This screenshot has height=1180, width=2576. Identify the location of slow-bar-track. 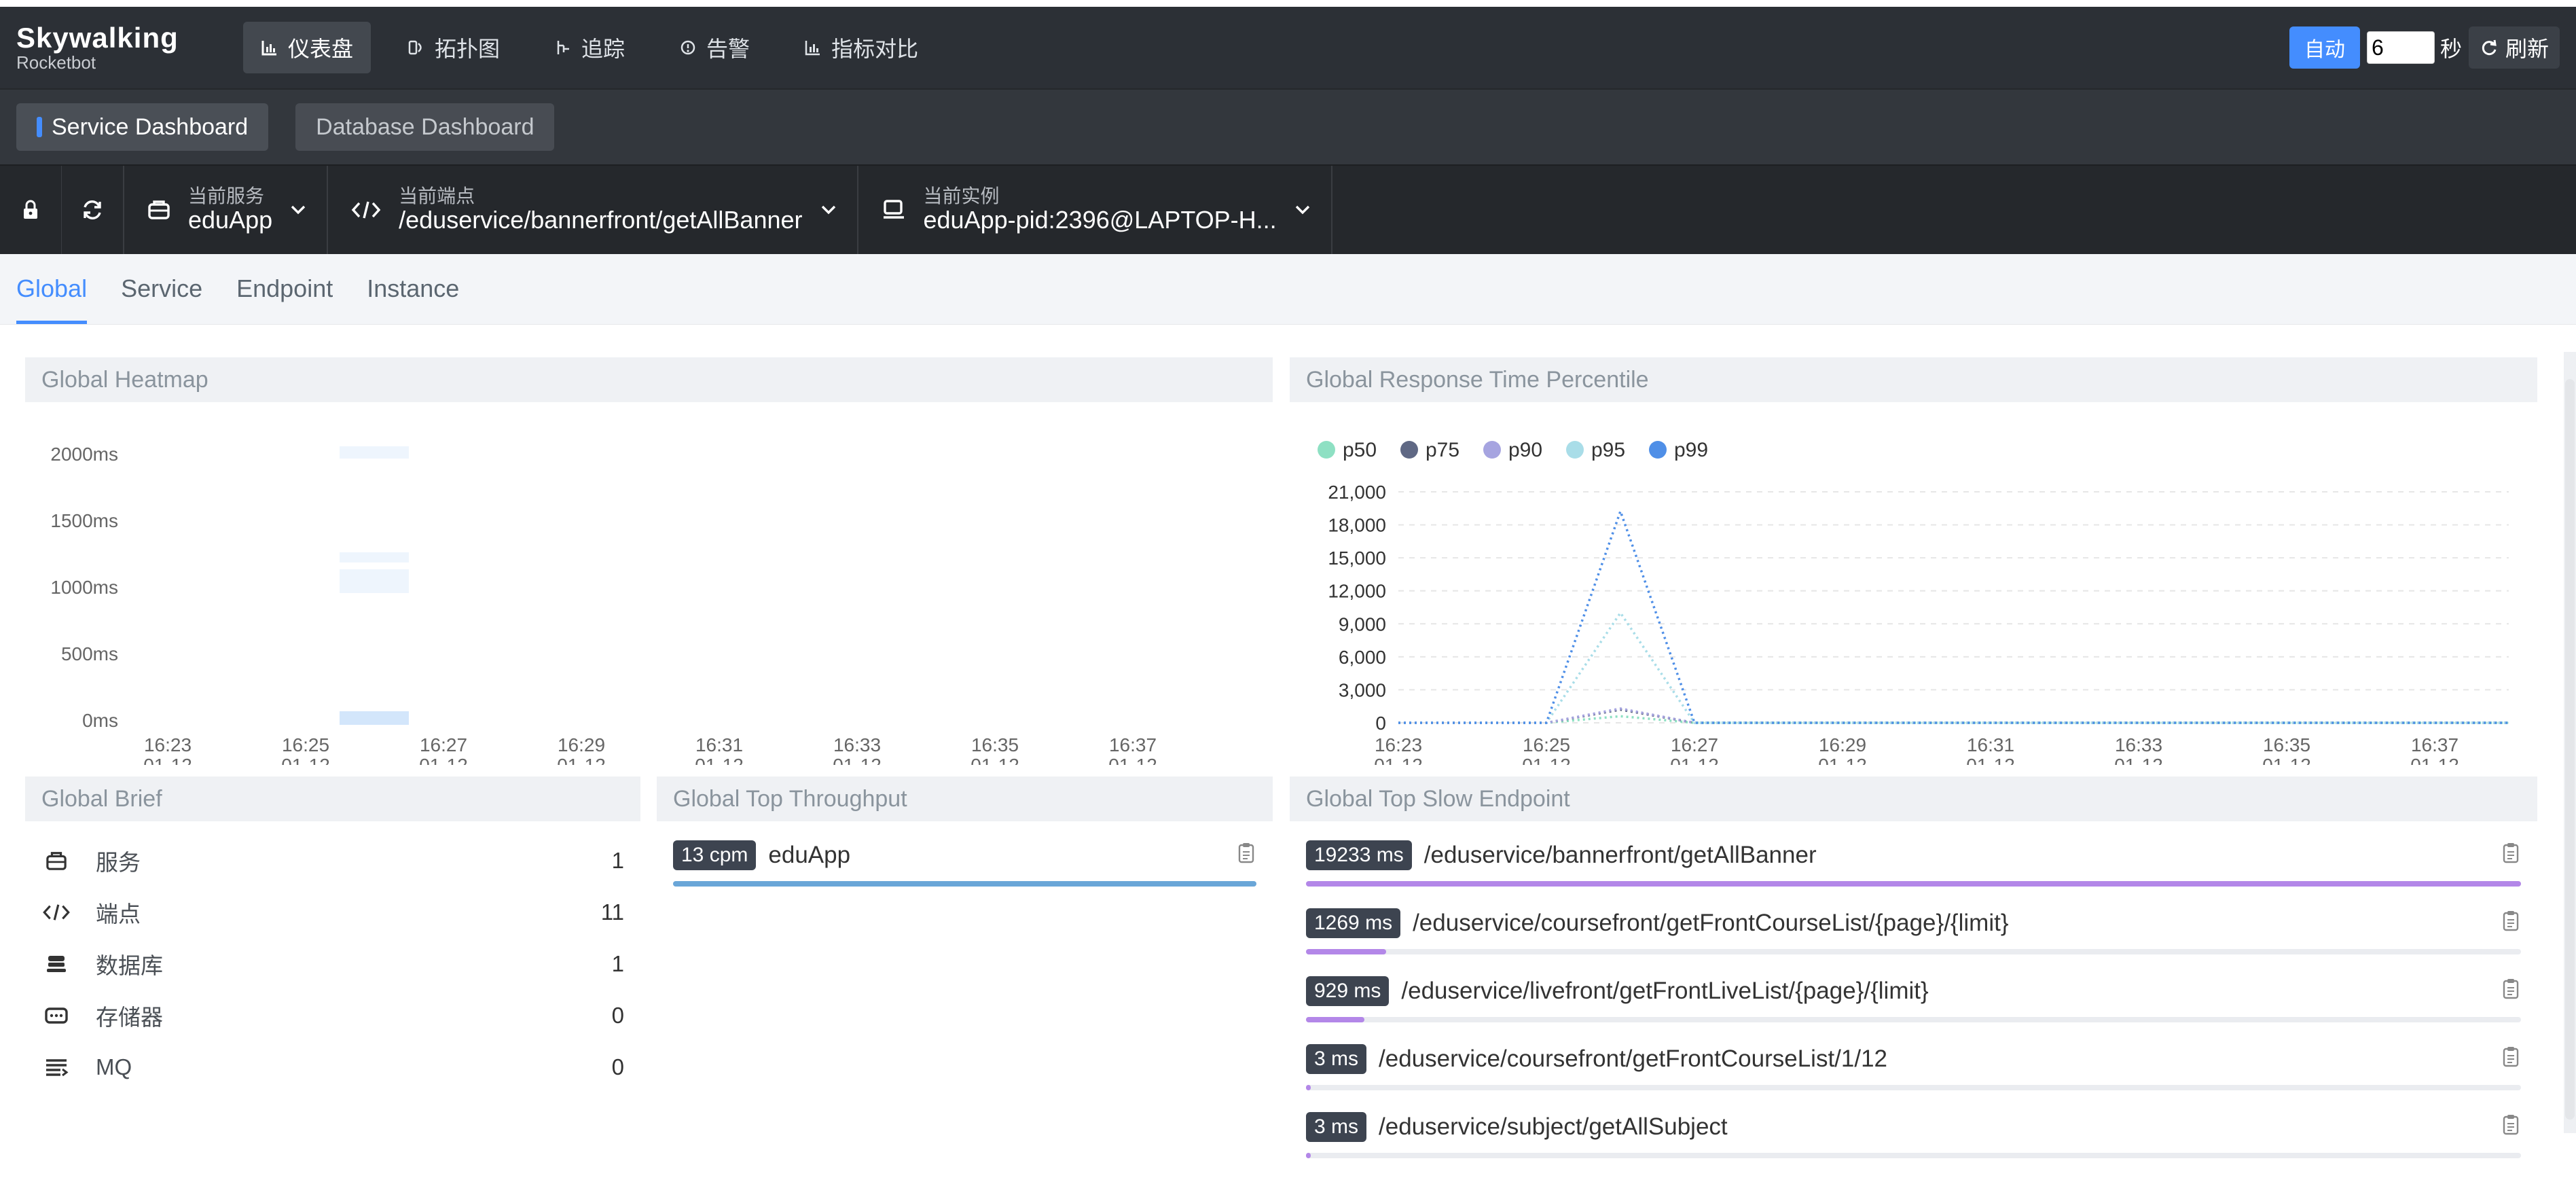
(1913, 1087).